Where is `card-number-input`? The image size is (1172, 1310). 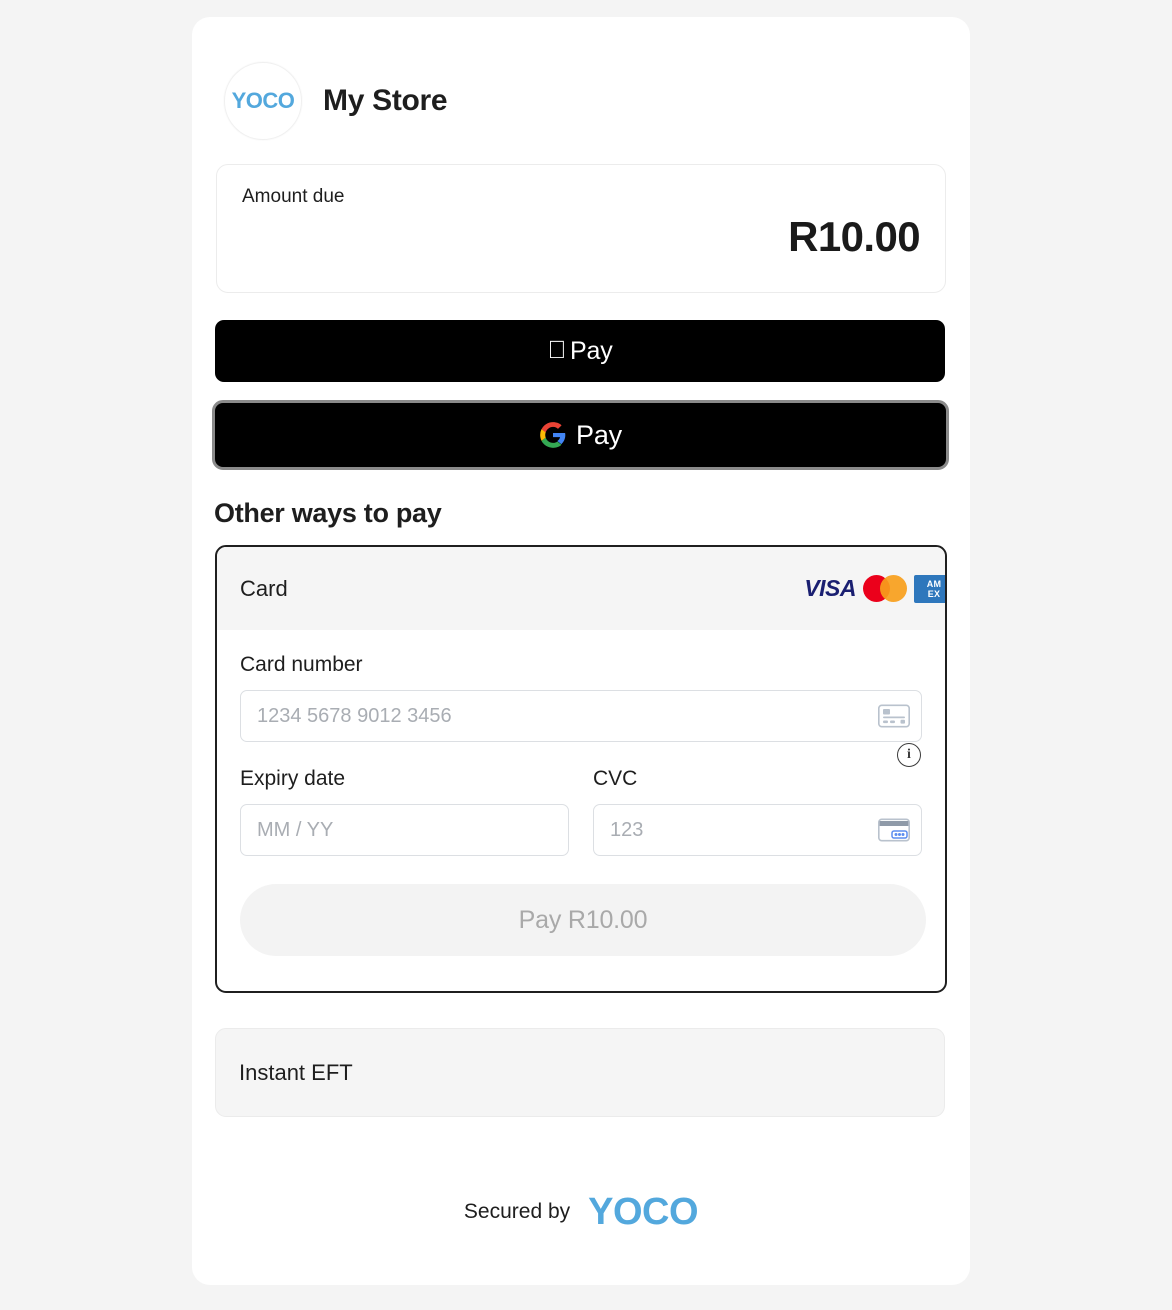 card-number-input is located at coordinates (581, 716).